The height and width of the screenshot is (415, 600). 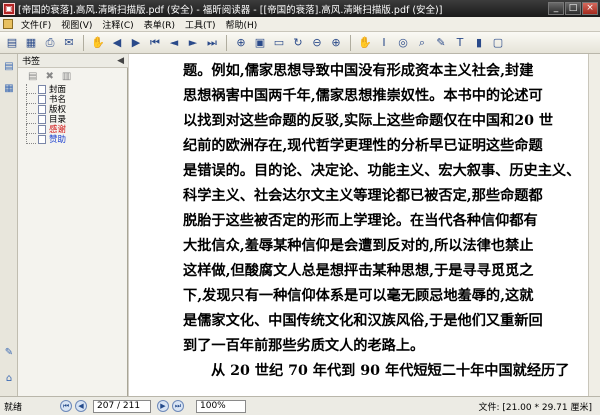 I want to click on bookmark-item: 封面, so click(x=74, y=89).